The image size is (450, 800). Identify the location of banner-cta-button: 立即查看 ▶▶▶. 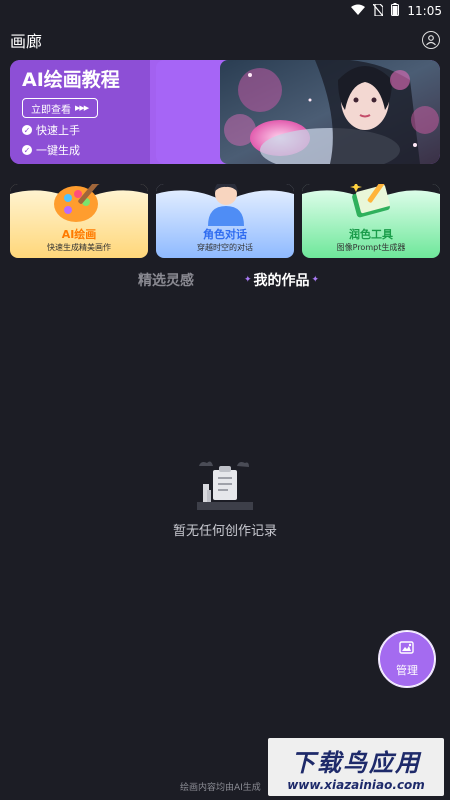
(60, 108).